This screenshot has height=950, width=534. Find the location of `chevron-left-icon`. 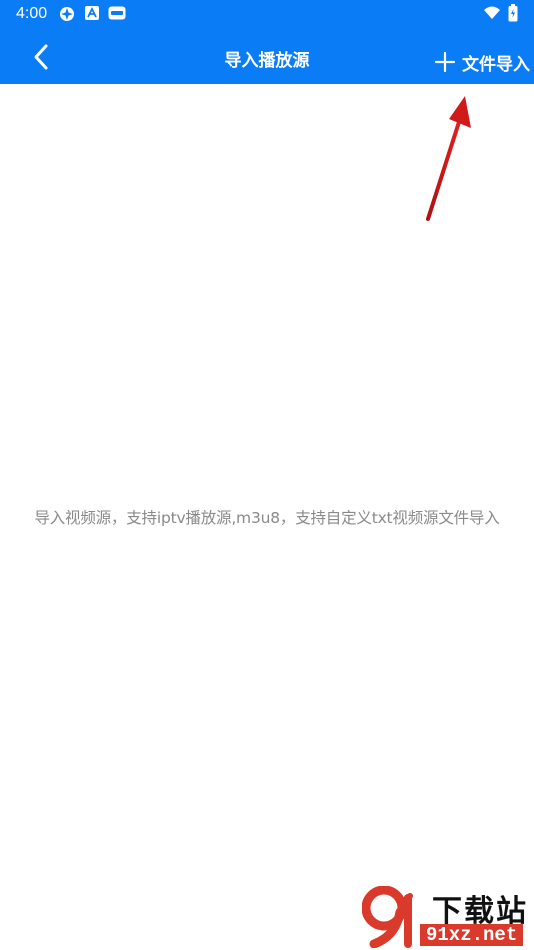

chevron-left-icon is located at coordinates (41, 57).